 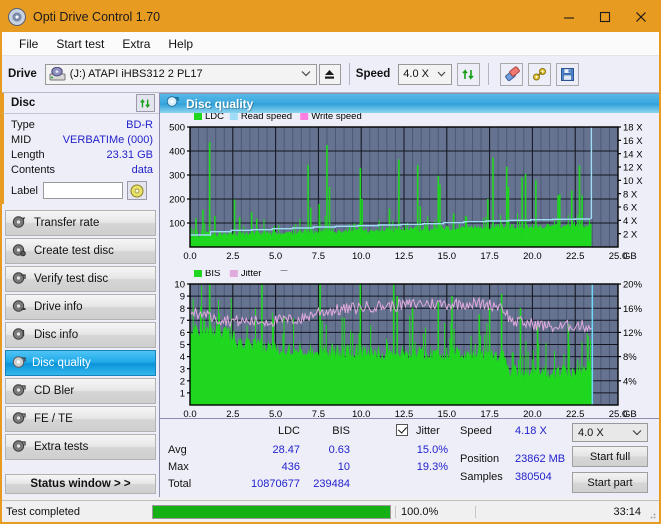 What do you see at coordinates (71, 279) in the screenshot?
I see `sidebar-label: Verify test disc` at bounding box center [71, 279].